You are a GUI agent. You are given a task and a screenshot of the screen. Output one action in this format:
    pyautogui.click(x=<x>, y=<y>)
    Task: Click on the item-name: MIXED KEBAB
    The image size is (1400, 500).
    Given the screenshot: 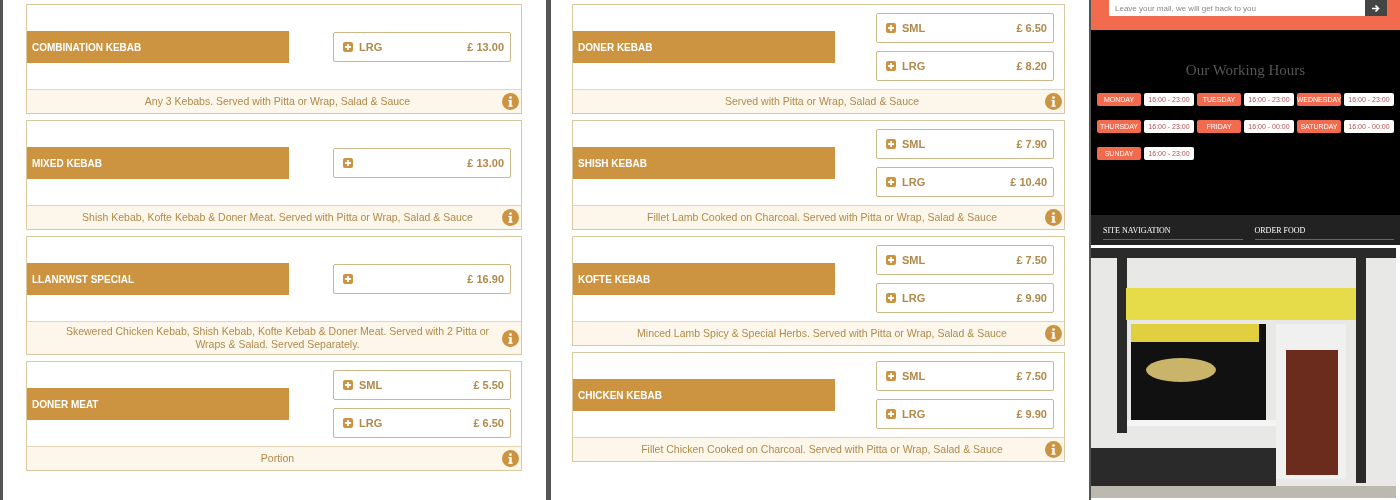 What is the action you would take?
    pyautogui.click(x=158, y=163)
    